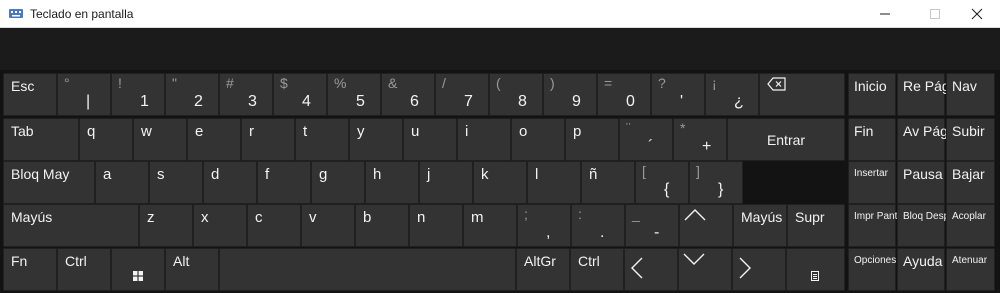 The width and height of the screenshot is (1000, 293). What do you see at coordinates (268, 139) in the screenshot?
I see `key-r: r` at bounding box center [268, 139].